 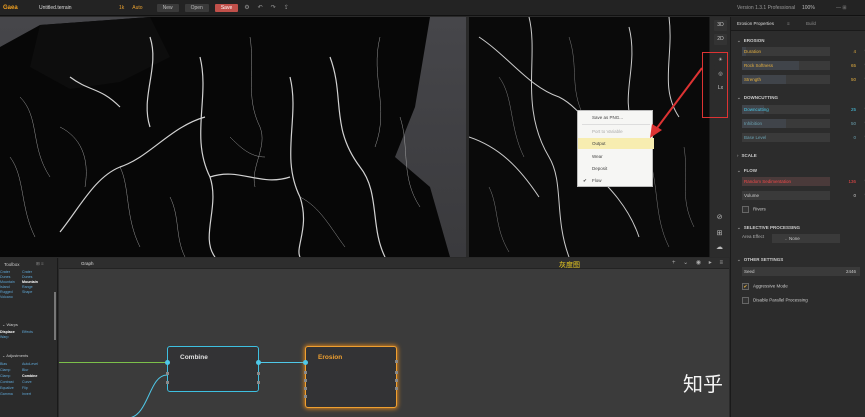 What do you see at coordinates (25, 370) in the screenshot?
I see `node-item: Blur` at bounding box center [25, 370].